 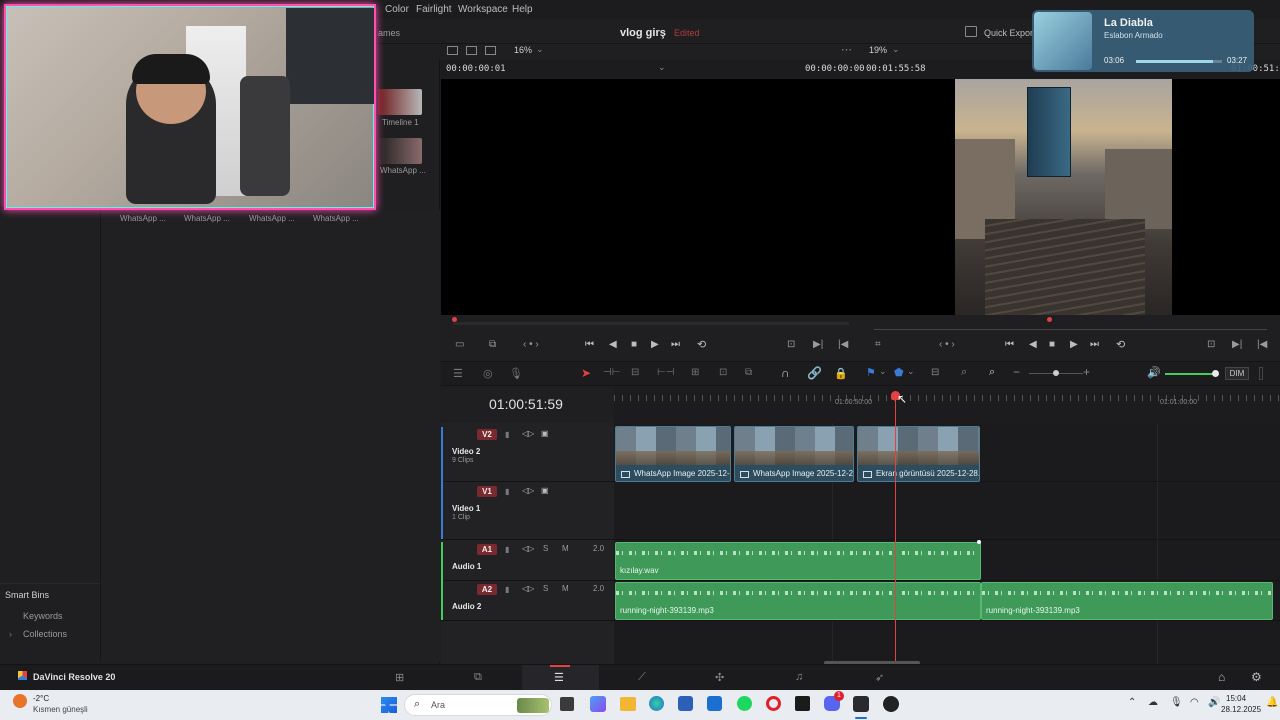 What do you see at coordinates (1236, 698) in the screenshot?
I see `clock-time: 15:04` at bounding box center [1236, 698].